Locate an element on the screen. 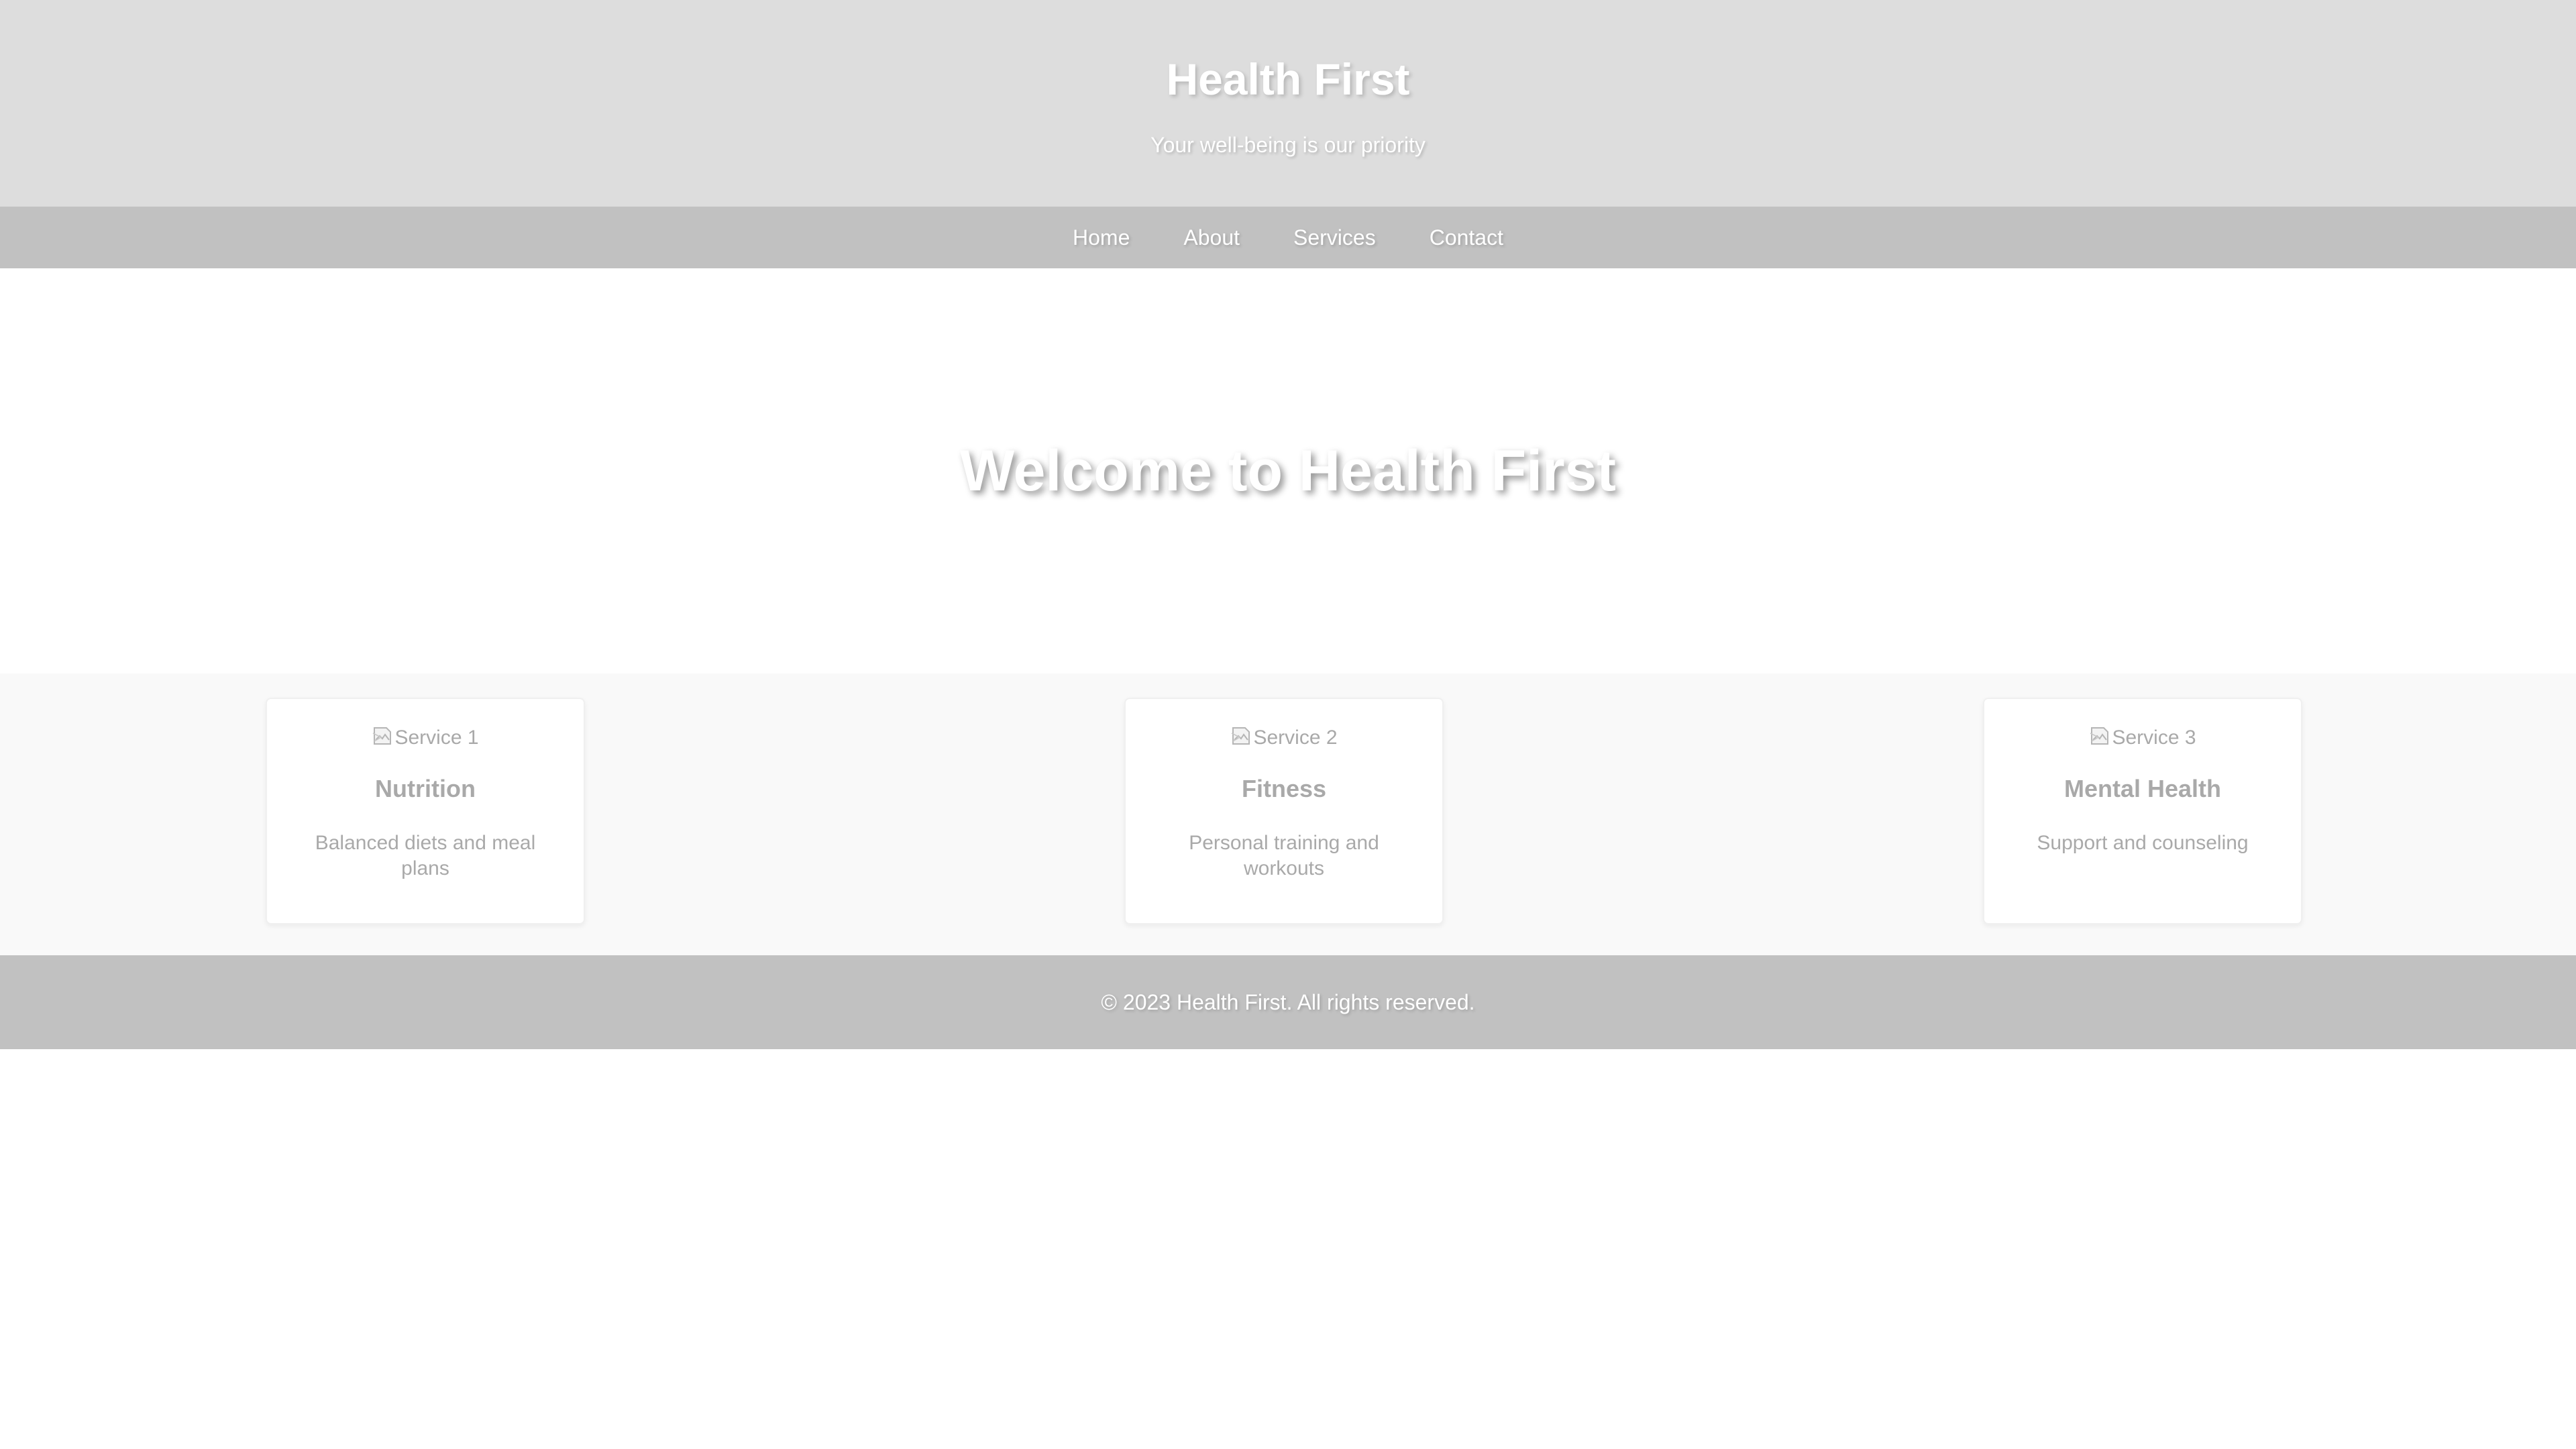 The height and width of the screenshot is (1449, 2576). service-description: Support and counseling is located at coordinates (2143, 843).